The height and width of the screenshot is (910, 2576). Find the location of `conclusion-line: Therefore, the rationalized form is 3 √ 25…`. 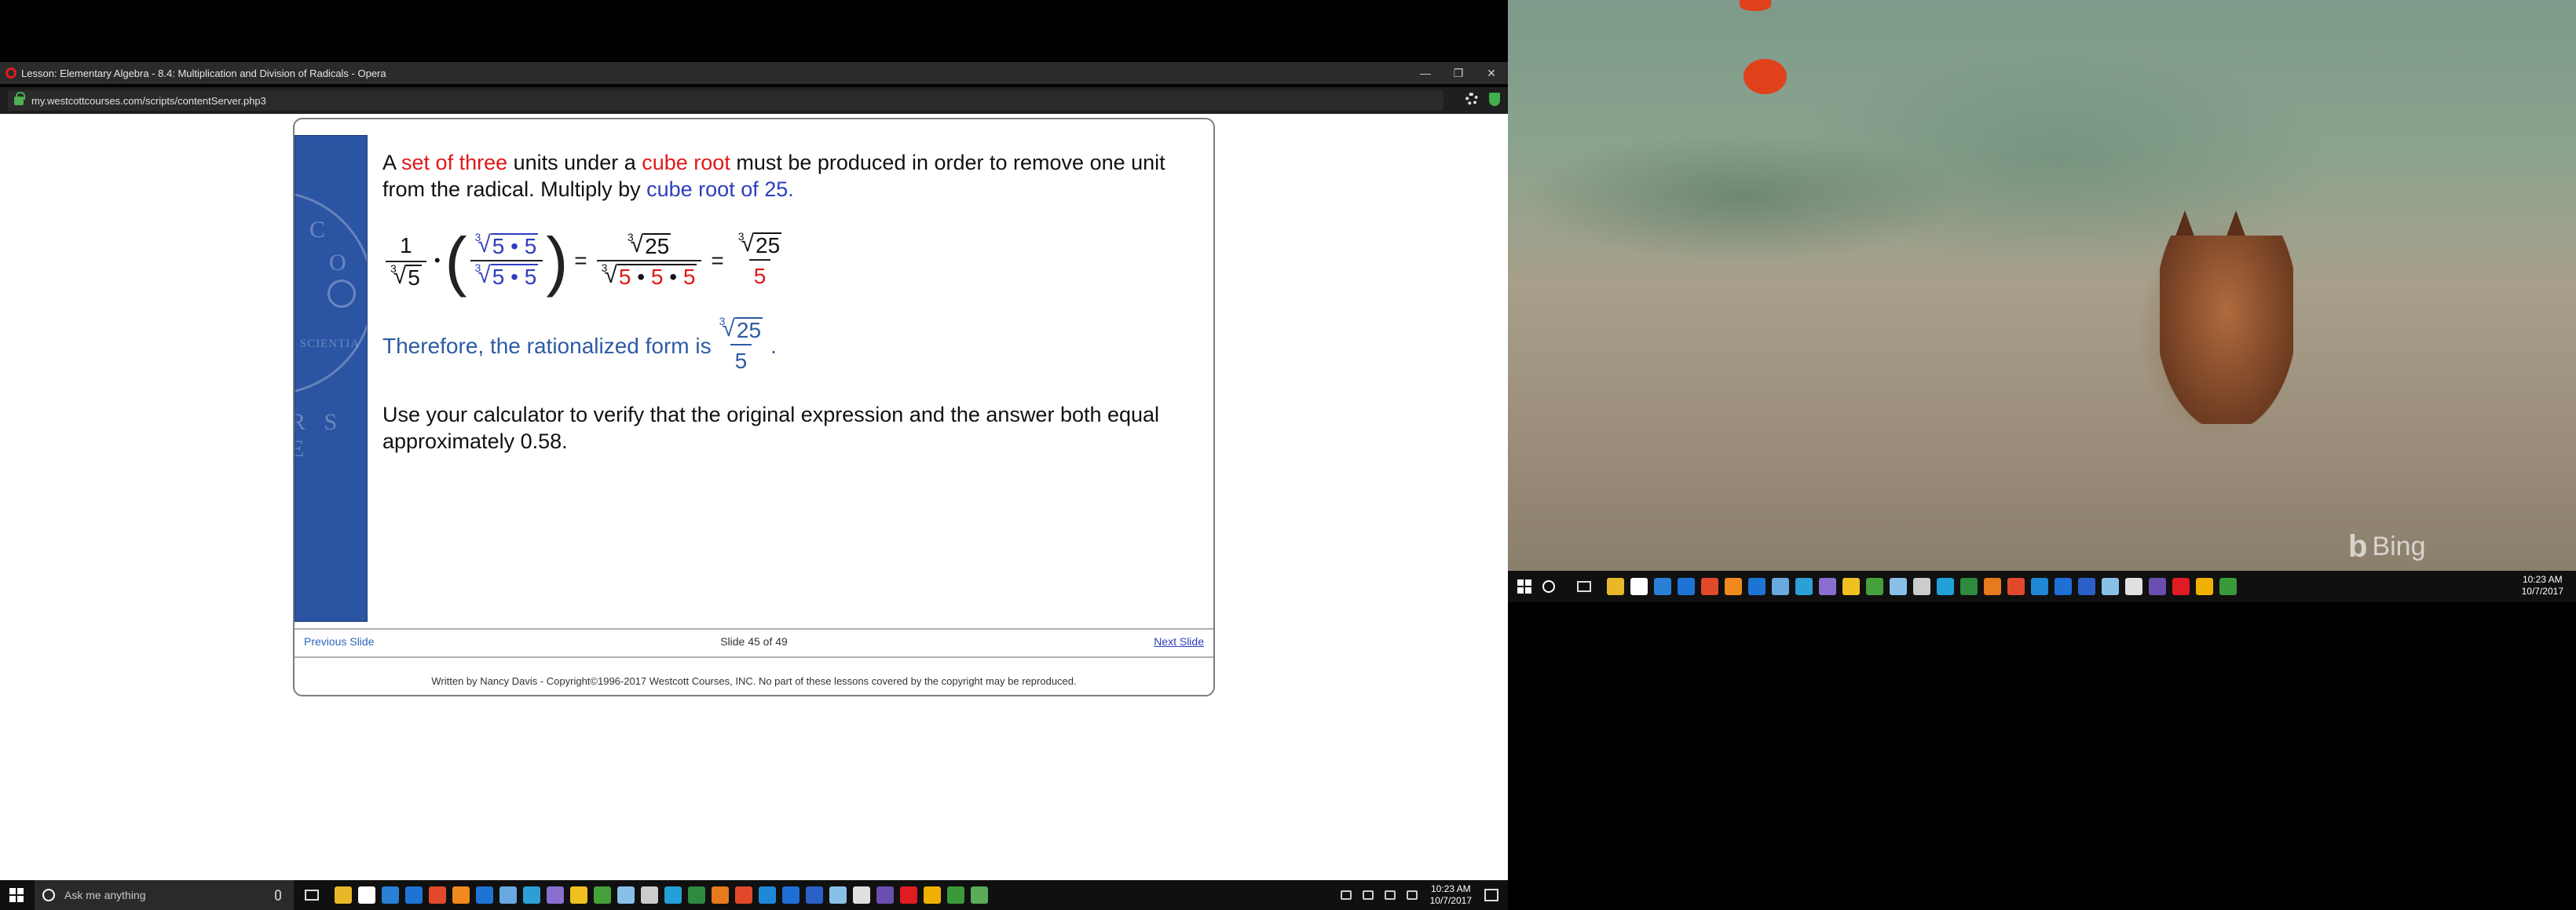

conclusion-line: Therefore, the rationalized form is 3 √ 25… is located at coordinates (791, 345).